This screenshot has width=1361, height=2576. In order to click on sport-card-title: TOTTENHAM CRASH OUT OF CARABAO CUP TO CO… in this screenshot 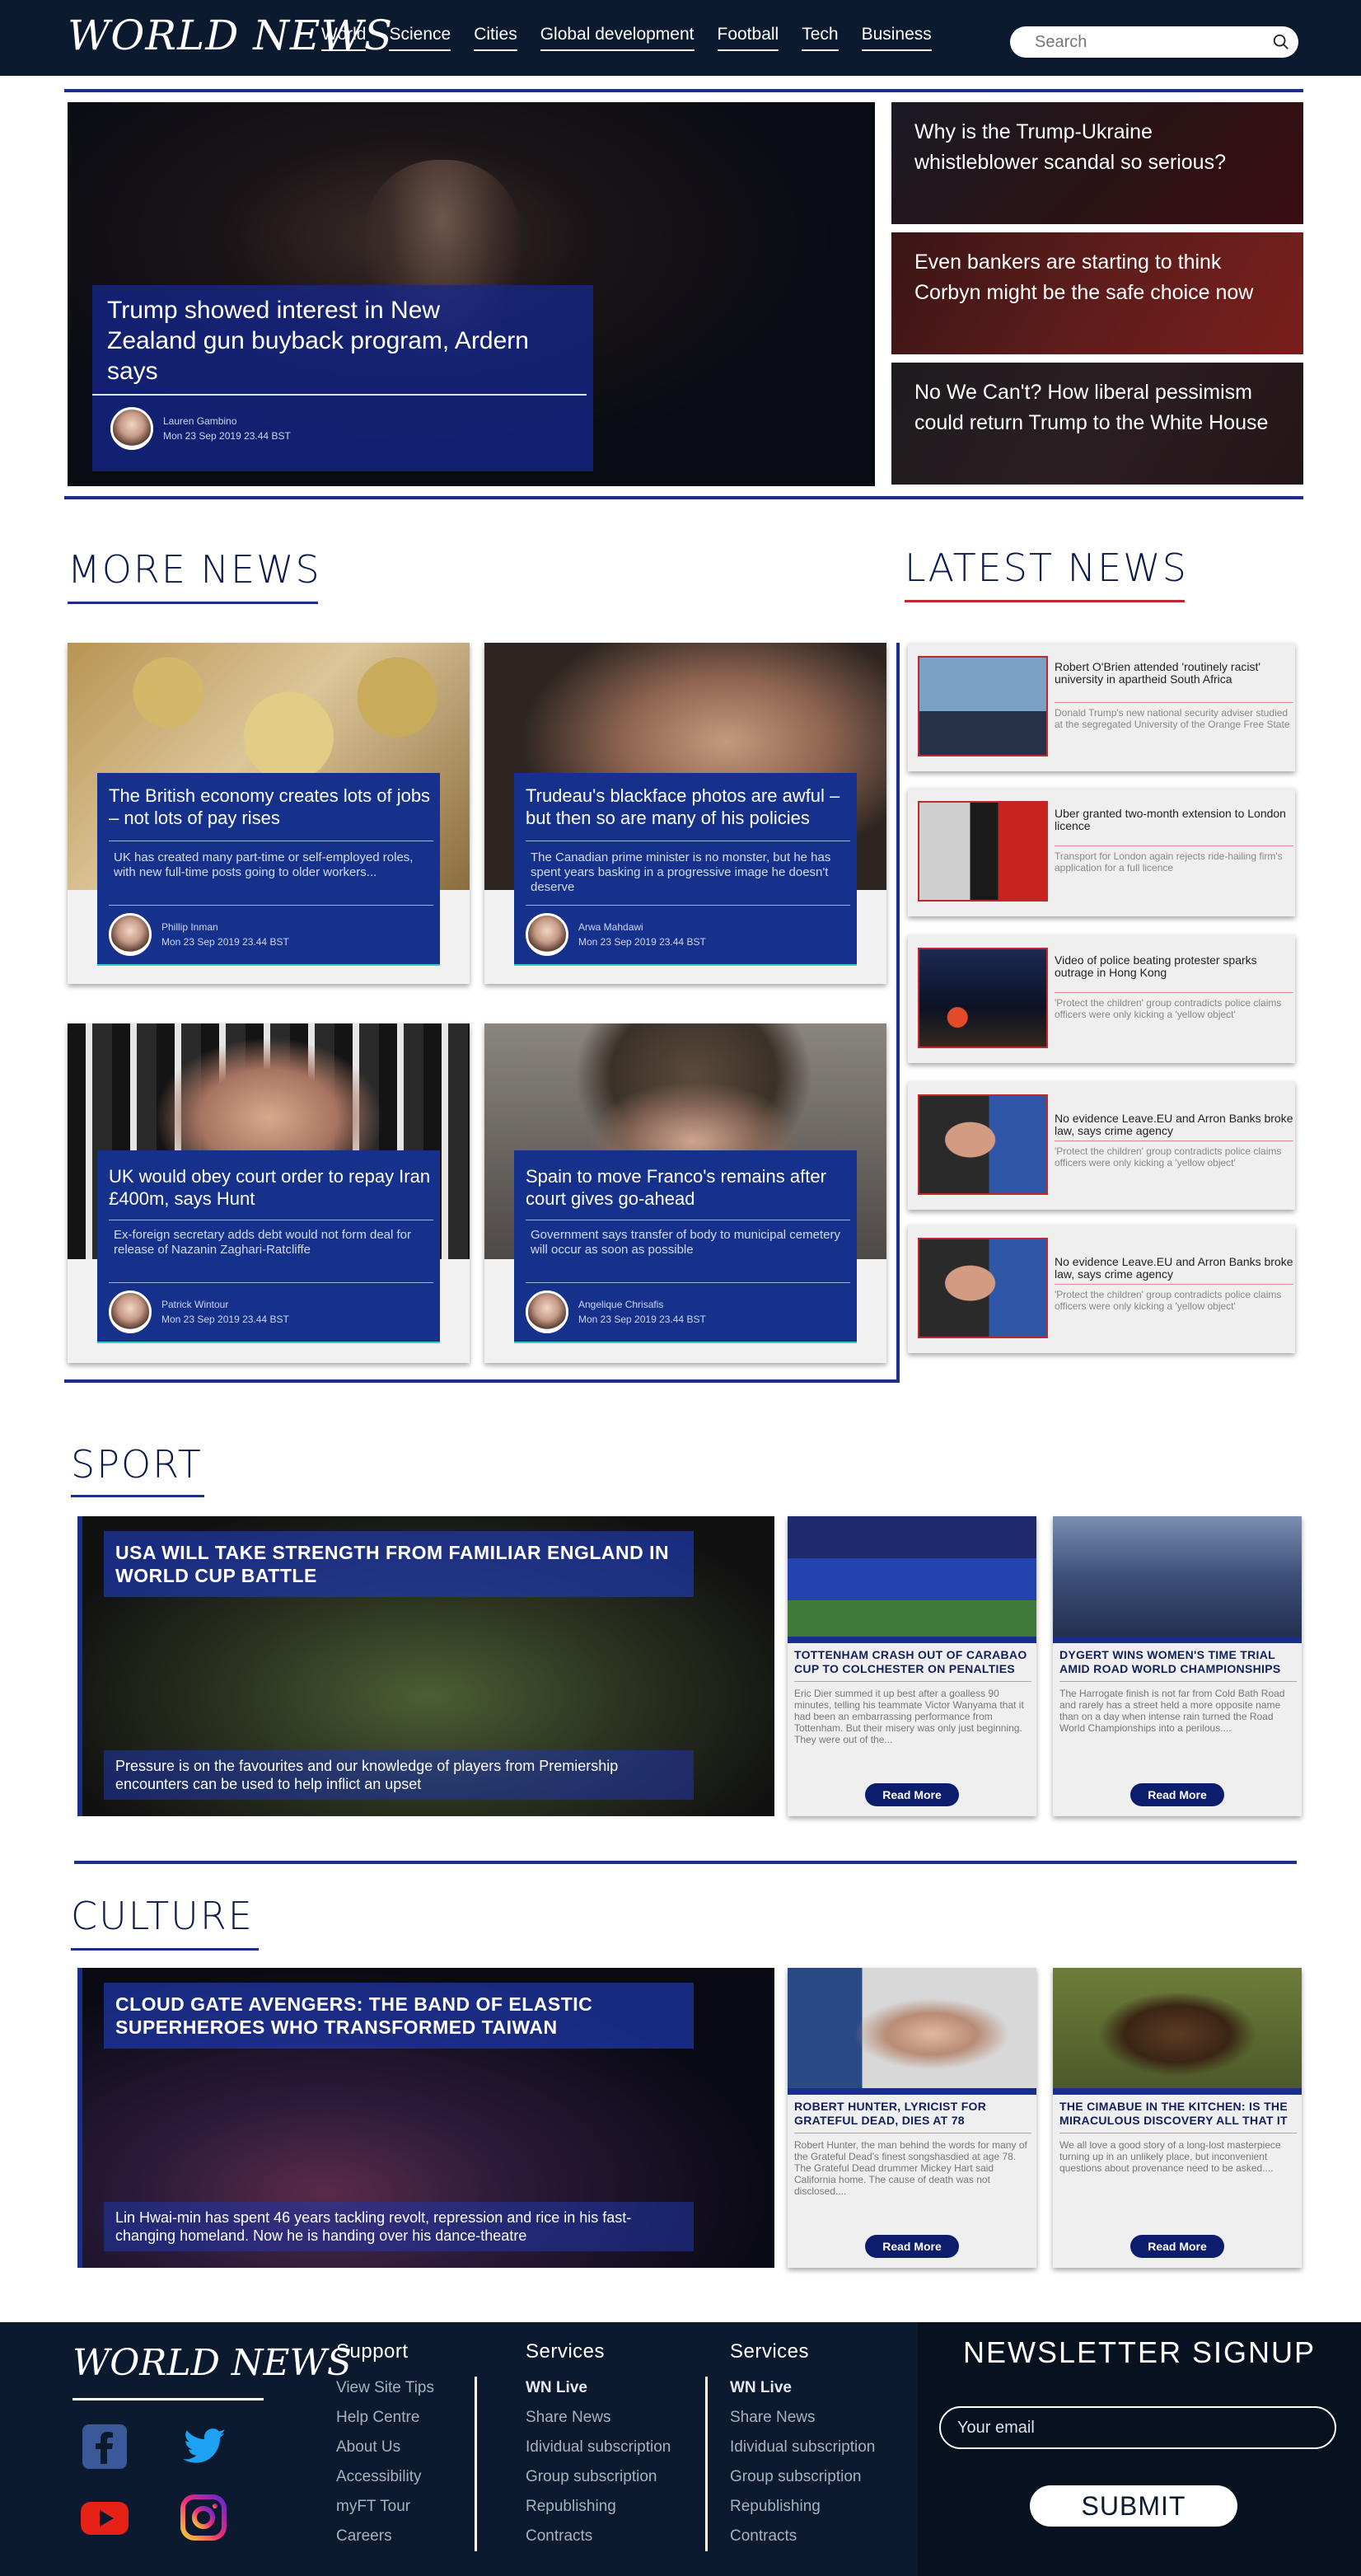, I will do `click(912, 1662)`.